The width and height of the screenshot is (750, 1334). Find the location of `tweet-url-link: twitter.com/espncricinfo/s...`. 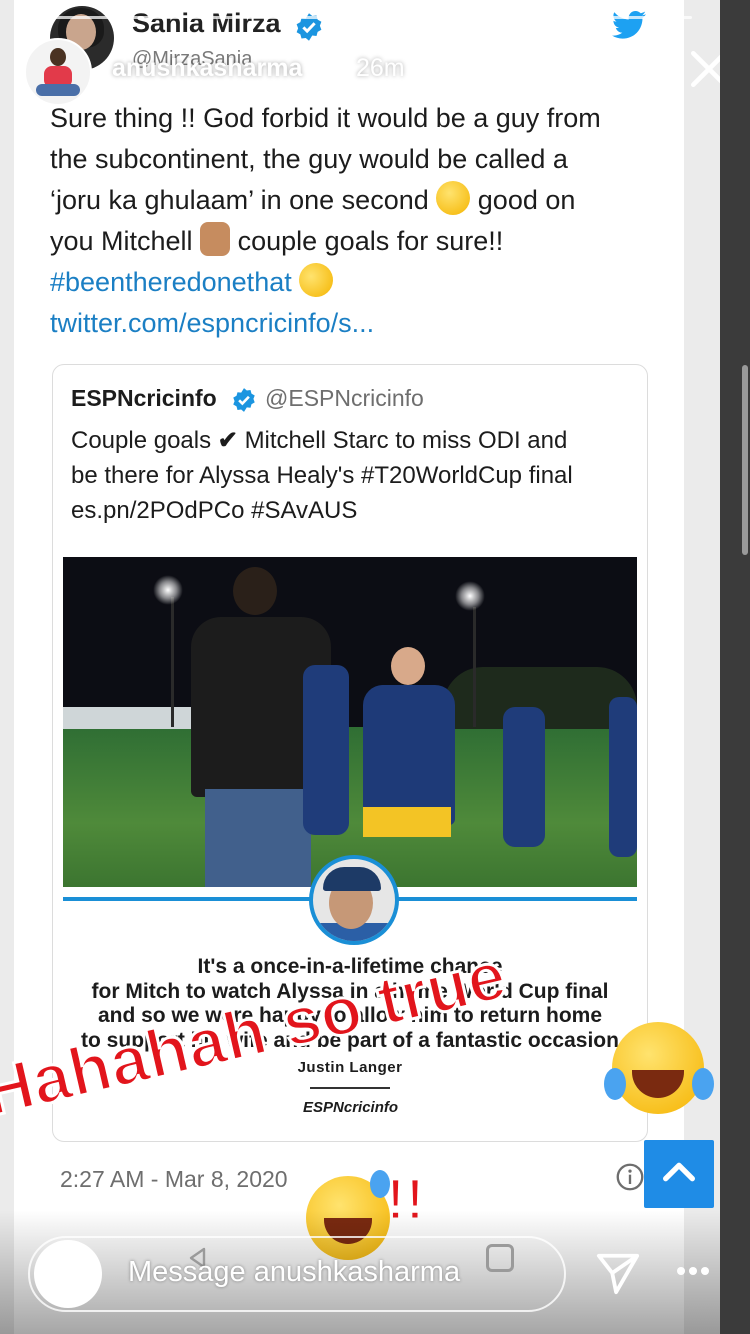

tweet-url-link: twitter.com/espncricinfo/s... is located at coordinates (355, 323).